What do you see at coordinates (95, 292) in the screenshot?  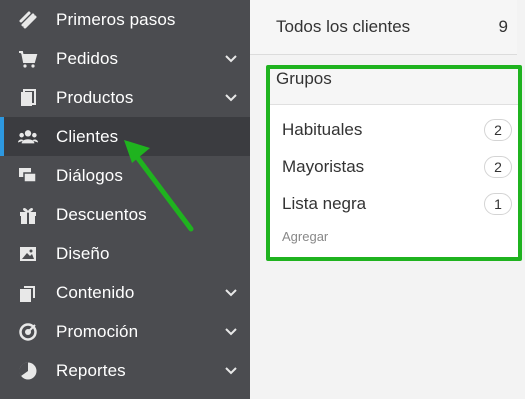 I see `sidebar-item-label: Contenido` at bounding box center [95, 292].